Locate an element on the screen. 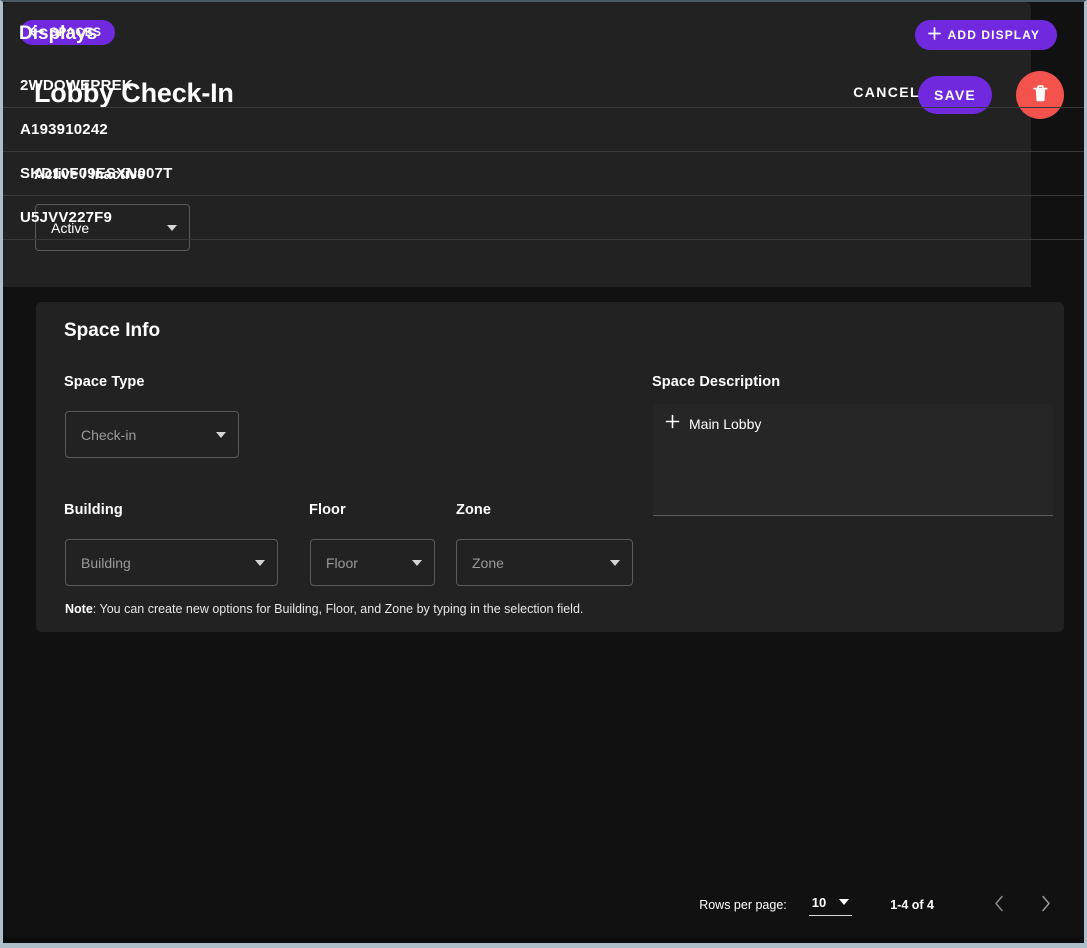  space-type-select: Check-in is located at coordinates (152, 434).